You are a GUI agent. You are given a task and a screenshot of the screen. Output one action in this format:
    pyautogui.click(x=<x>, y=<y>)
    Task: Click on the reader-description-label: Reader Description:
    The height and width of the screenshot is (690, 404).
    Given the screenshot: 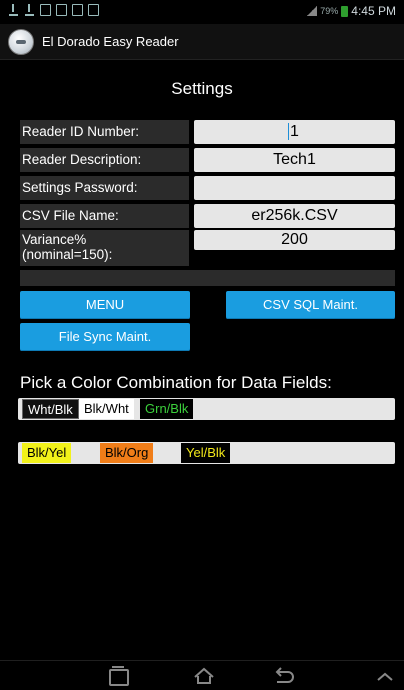 What is the action you would take?
    pyautogui.click(x=104, y=160)
    